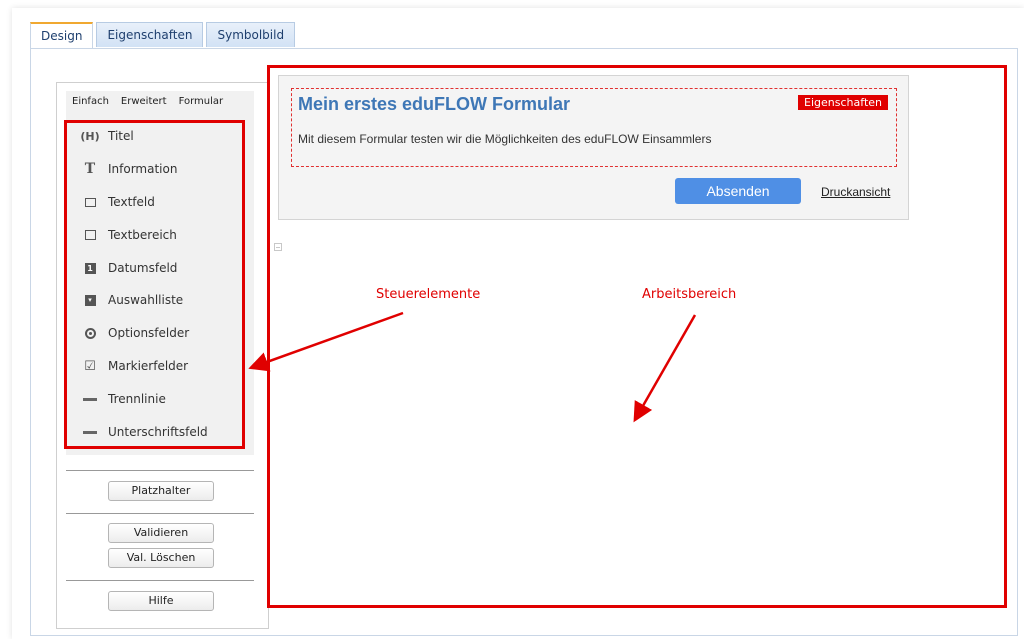  Describe the element at coordinates (161, 533) in the screenshot. I see `validate-button: Validieren` at that location.